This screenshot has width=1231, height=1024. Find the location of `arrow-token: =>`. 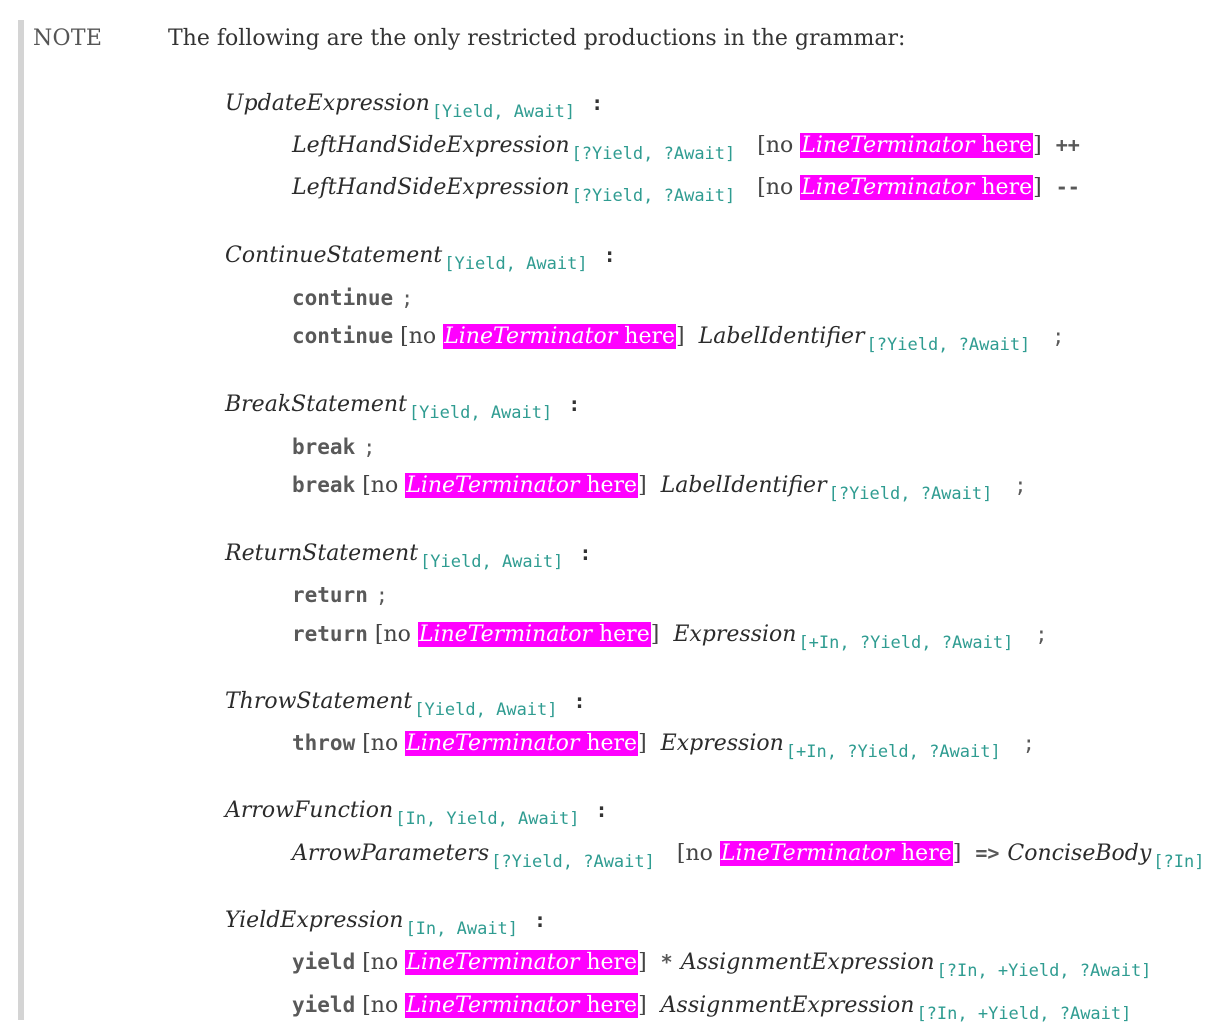

arrow-token: => is located at coordinates (987, 853).